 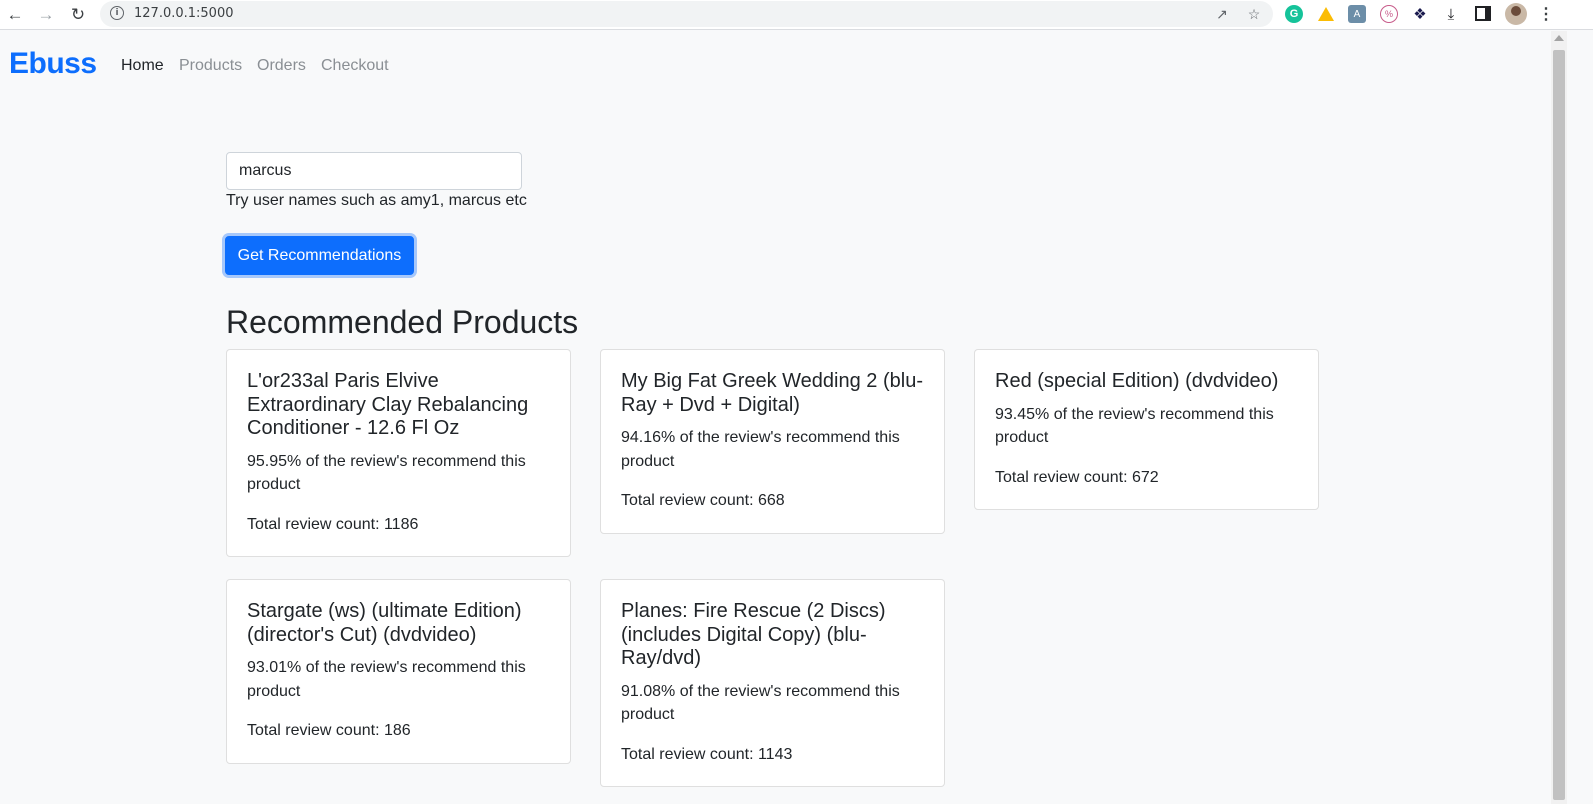 What do you see at coordinates (281, 66) in the screenshot?
I see `nav-link-orders: Orders` at bounding box center [281, 66].